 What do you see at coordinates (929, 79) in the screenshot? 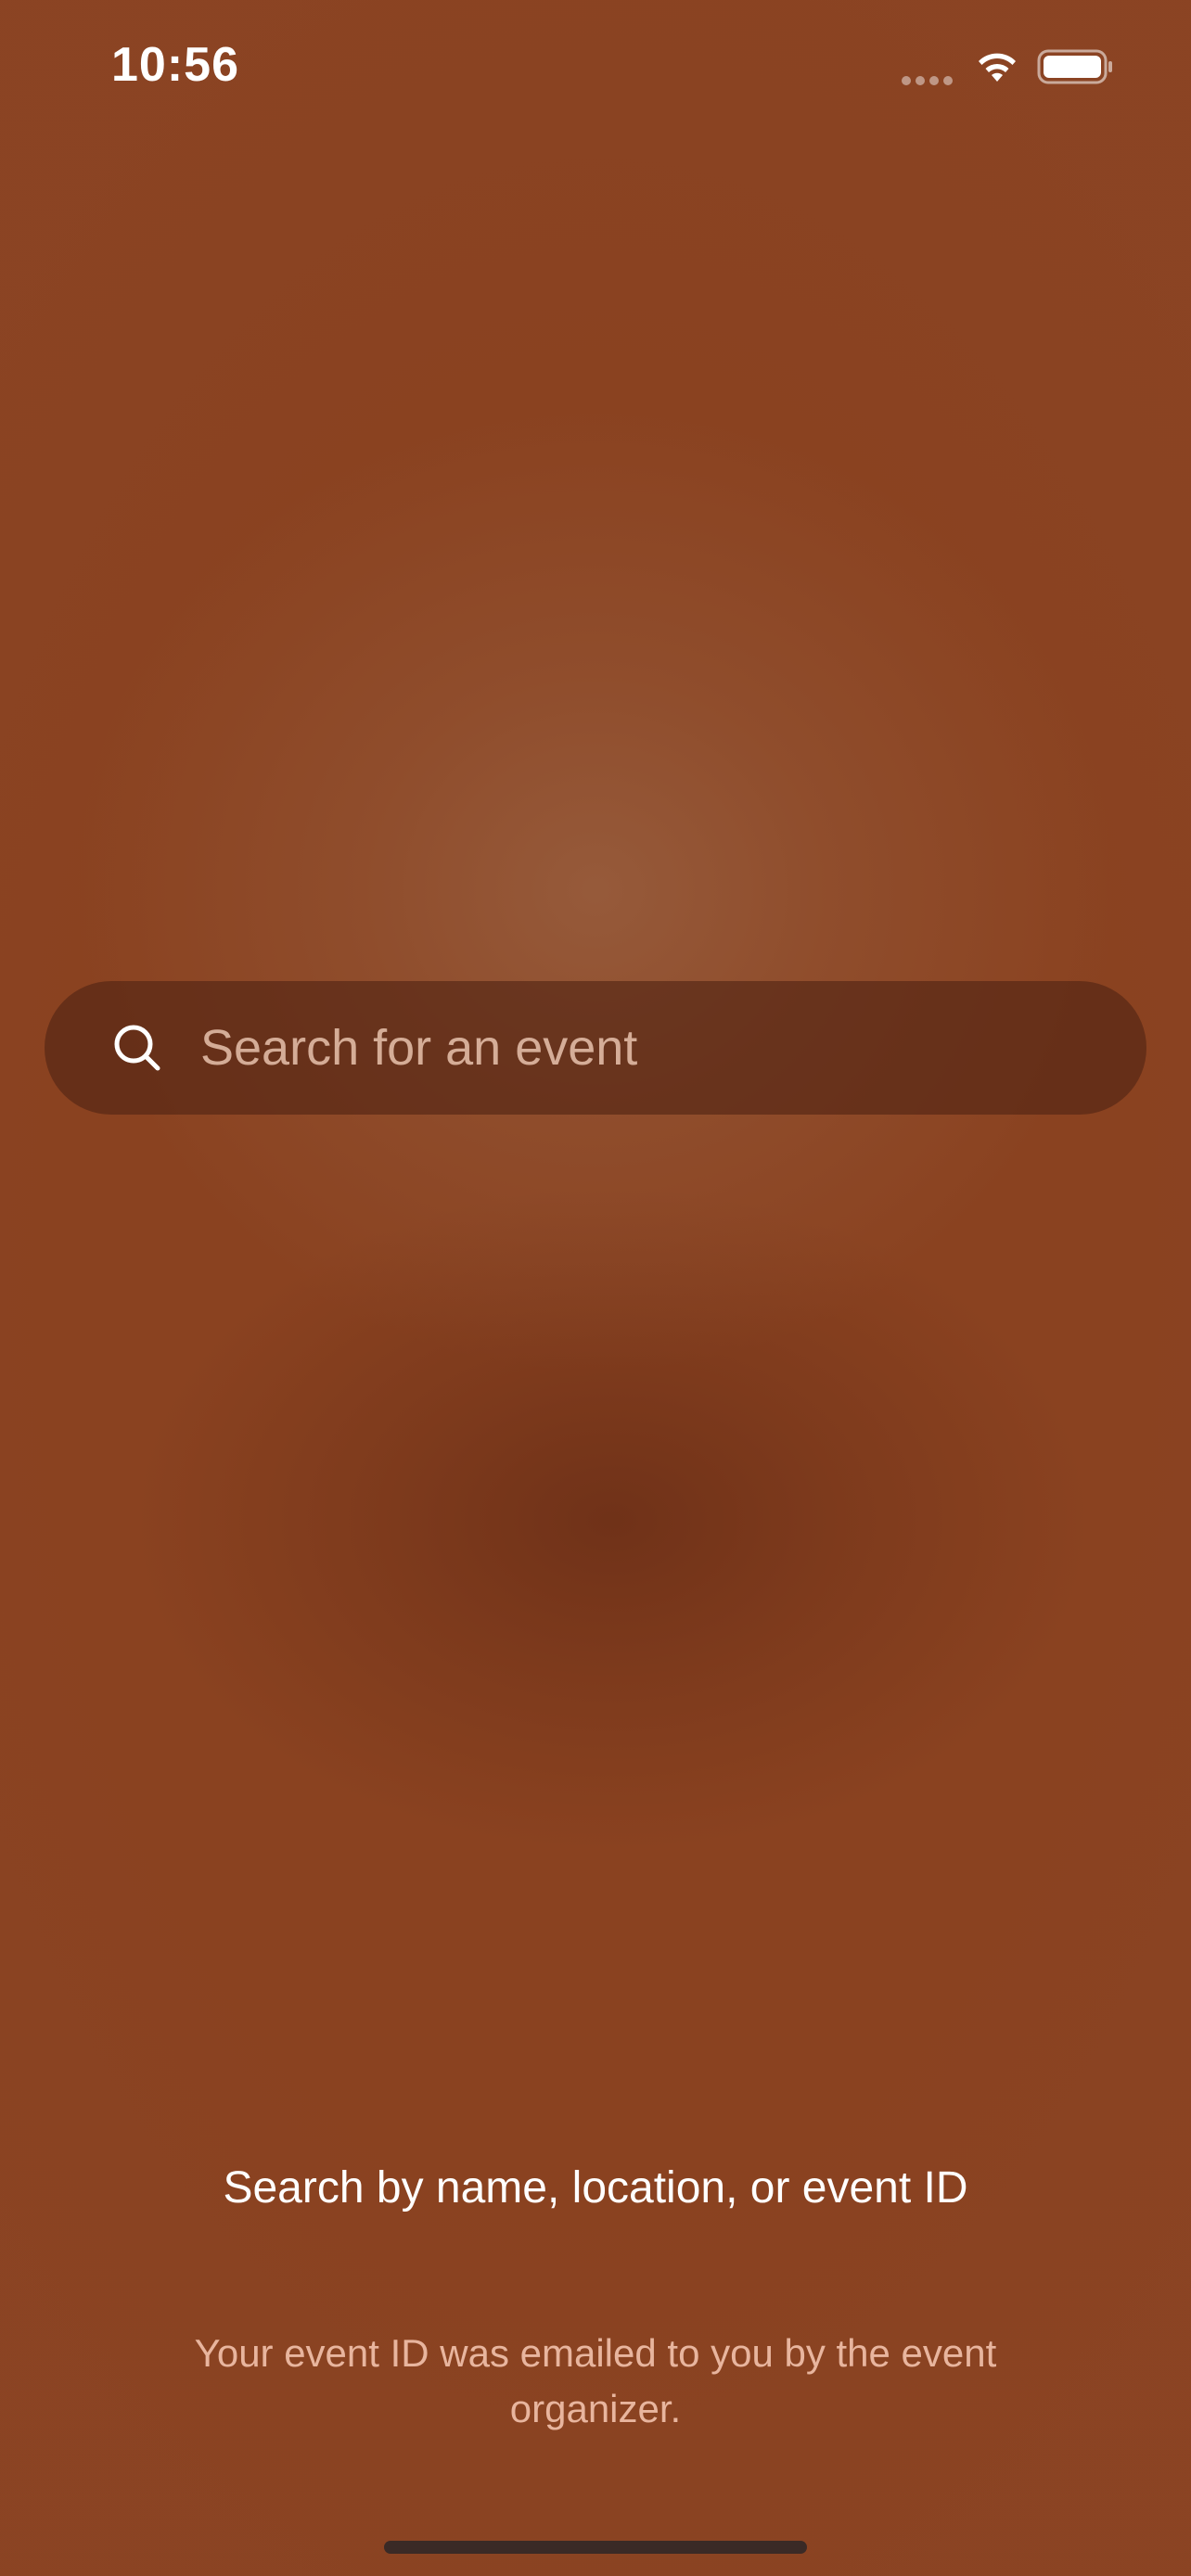
I see `signal-dots-icon` at bounding box center [929, 79].